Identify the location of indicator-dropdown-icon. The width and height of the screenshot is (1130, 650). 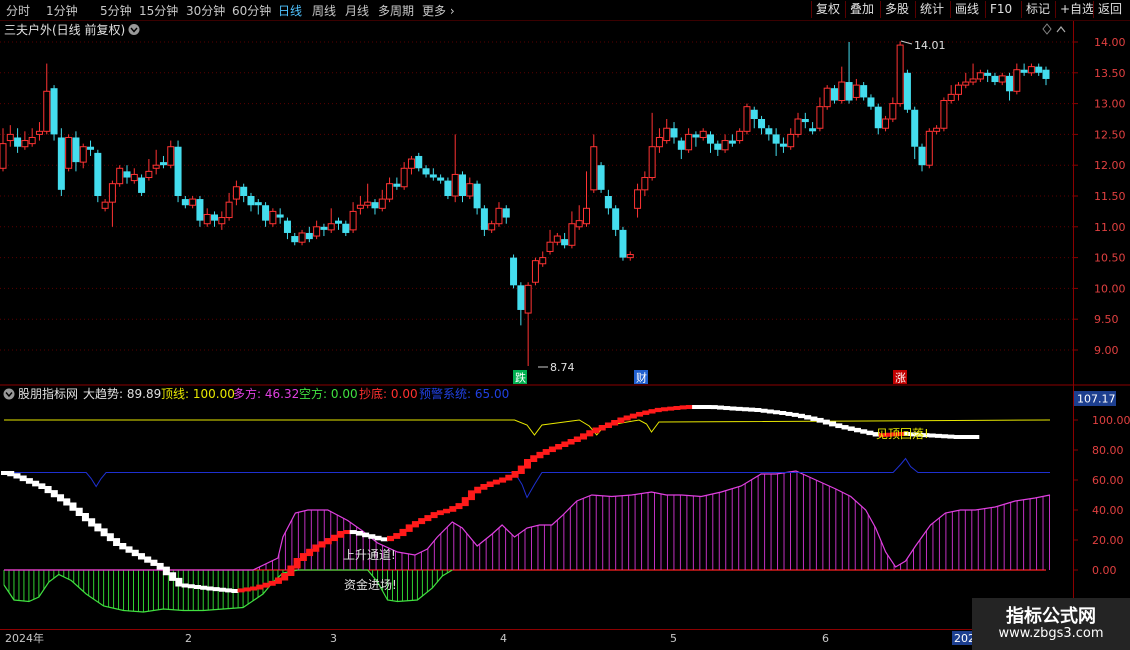
(9, 394).